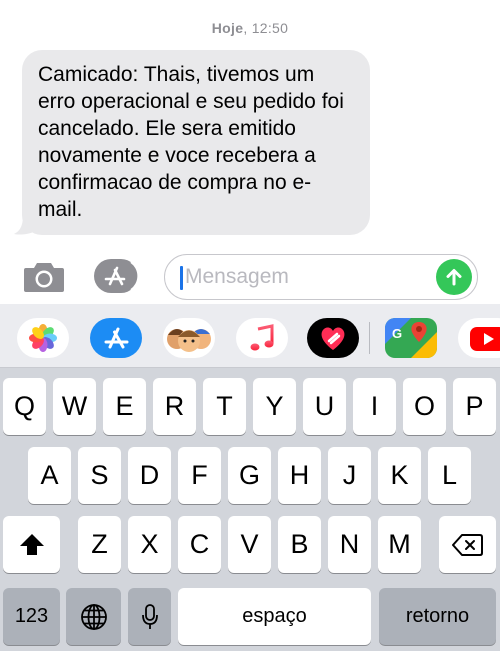  I want to click on delete-key, so click(467, 544).